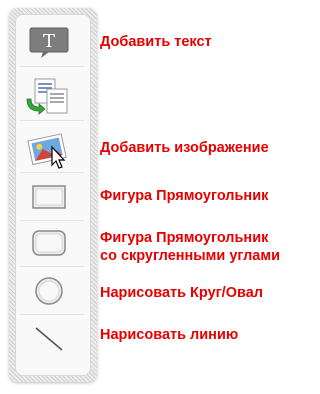 The width and height of the screenshot is (320, 394). I want to click on rounded-rectangle-shape-button, so click(49, 243).